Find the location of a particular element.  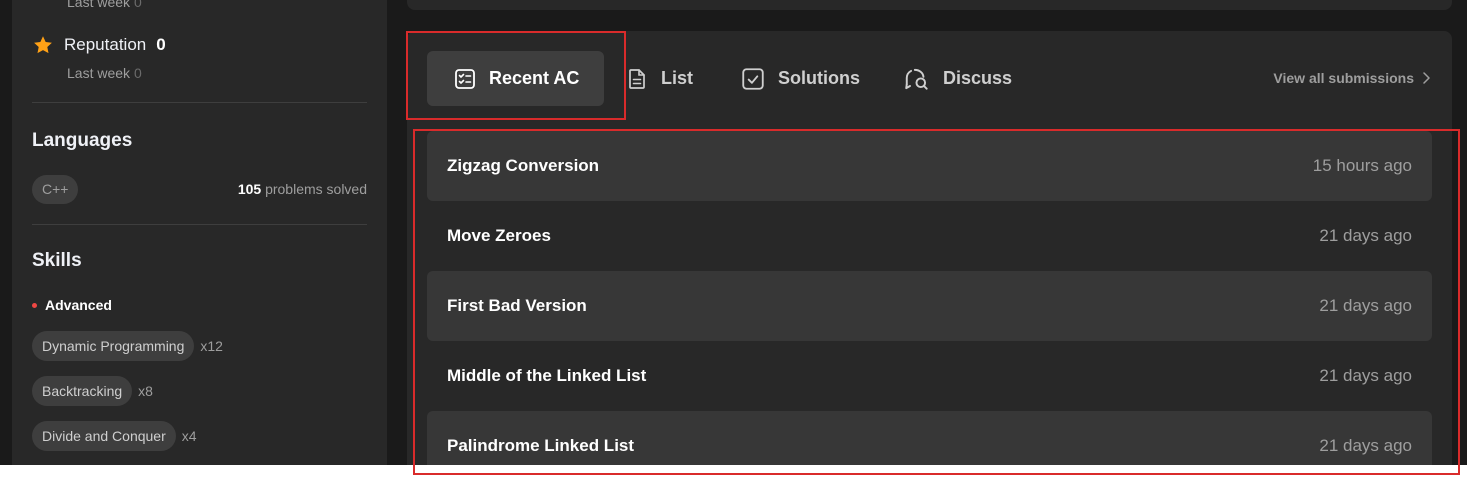

skill-count: x8 is located at coordinates (145, 391).